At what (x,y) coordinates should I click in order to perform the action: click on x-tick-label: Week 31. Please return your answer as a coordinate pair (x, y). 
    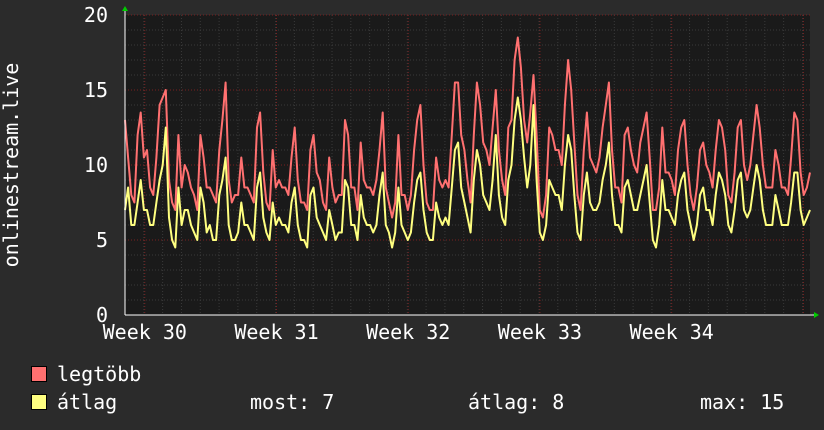
    Looking at the image, I should click on (276, 332).